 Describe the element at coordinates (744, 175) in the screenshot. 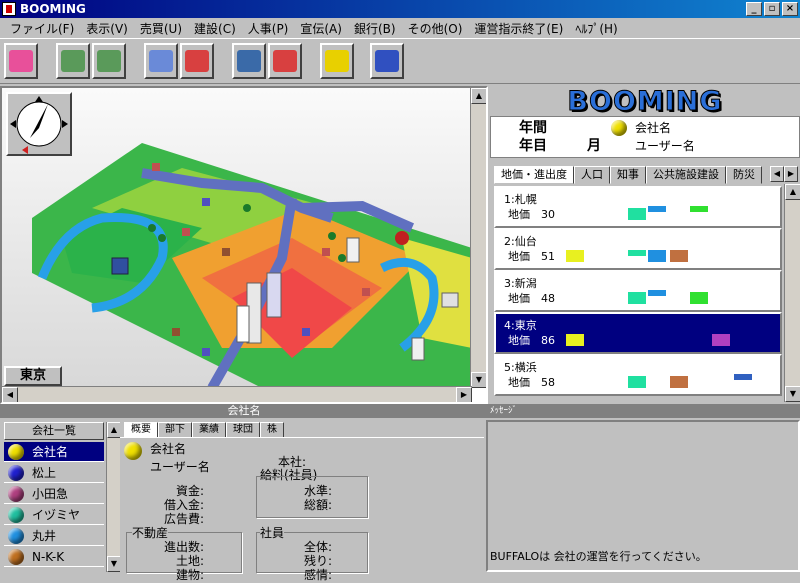

I see `tab-disaster: 防災` at that location.